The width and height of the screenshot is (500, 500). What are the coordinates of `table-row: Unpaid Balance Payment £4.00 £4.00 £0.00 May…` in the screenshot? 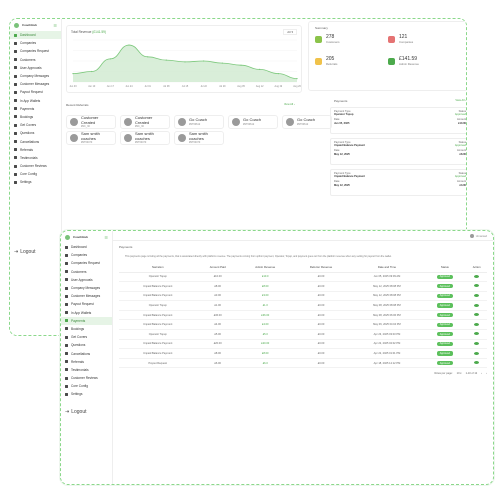 It's located at (303, 325).